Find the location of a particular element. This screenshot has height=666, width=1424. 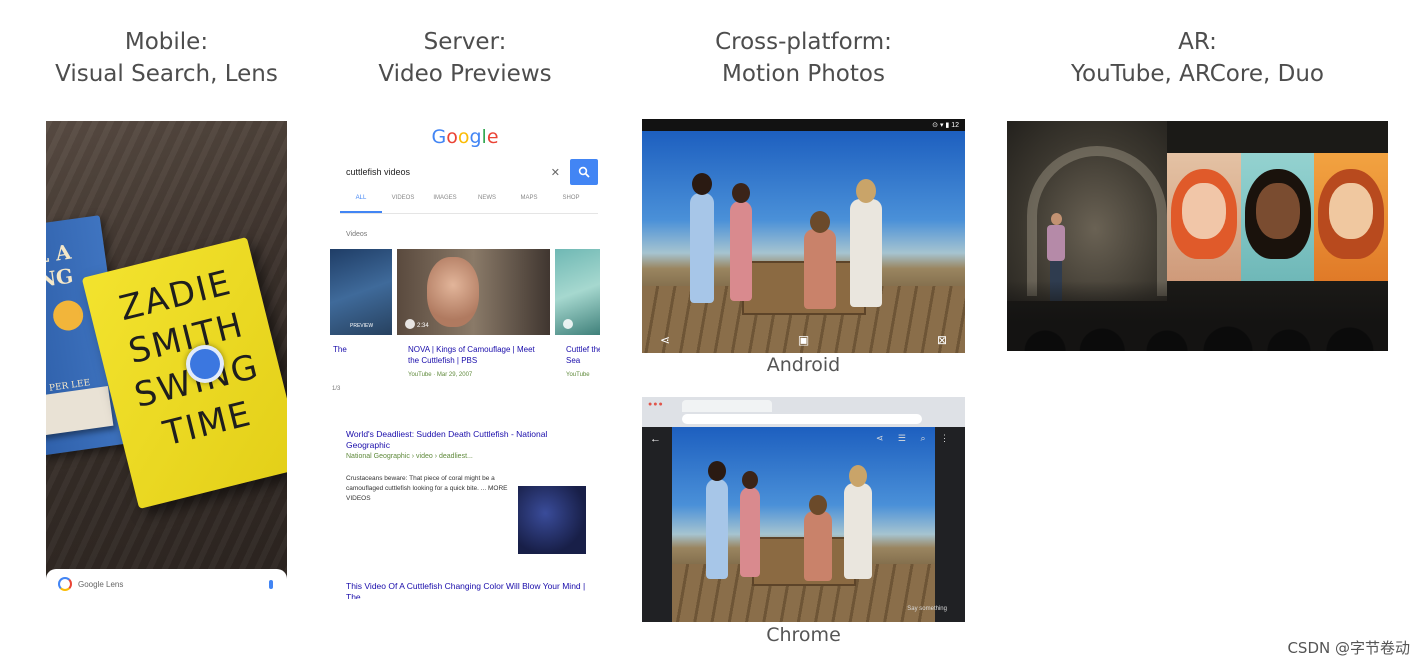

android-status-bar: ⊙ ▾ ▮ 12 is located at coordinates (803, 125).